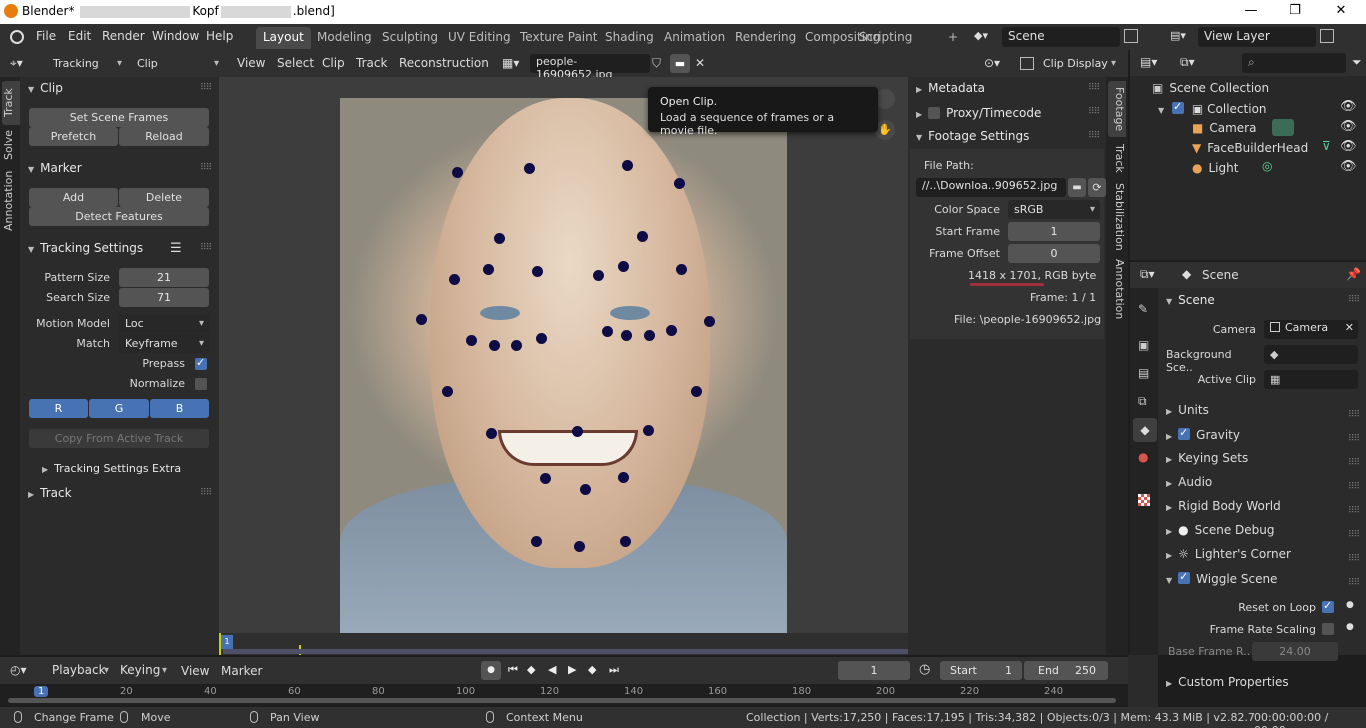 The height and width of the screenshot is (728, 1366). What do you see at coordinates (992, 63) in the screenshot?
I see `pivot-icon: ⊙▾` at bounding box center [992, 63].